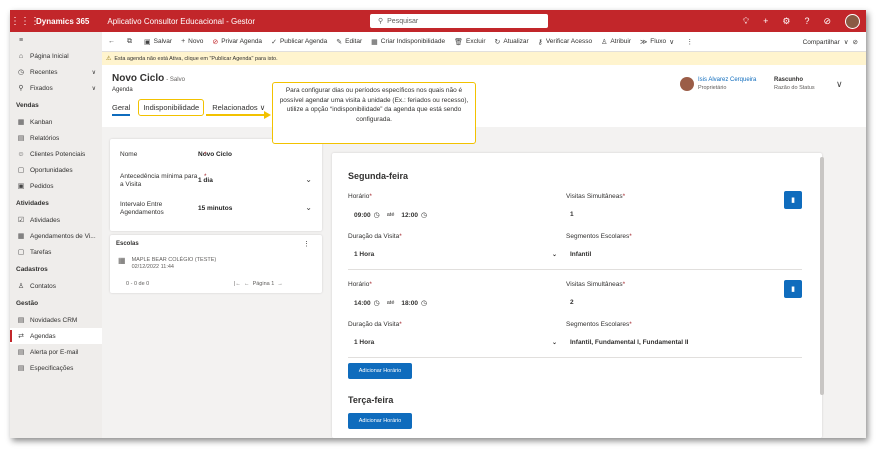 The height and width of the screenshot is (456, 886). What do you see at coordinates (822, 276) in the screenshot?
I see `scrollbar` at bounding box center [822, 276].